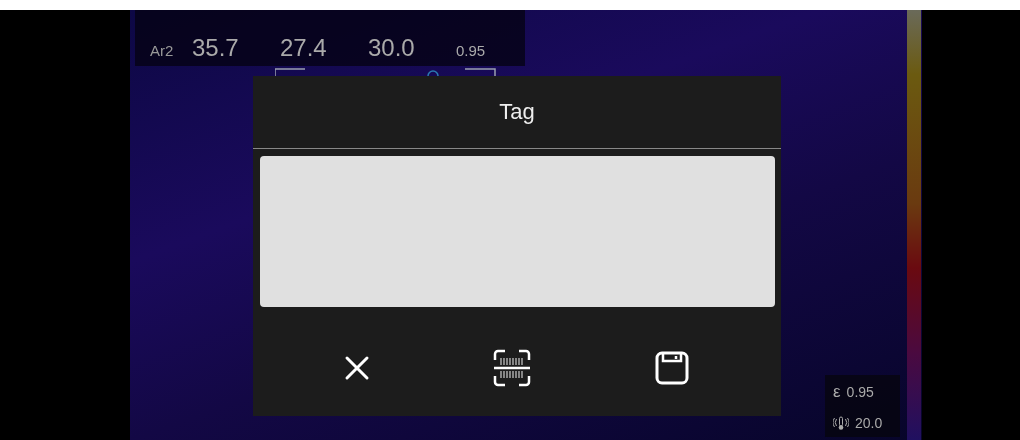 Image resolution: width=1020 pixels, height=440 pixels. Describe the element at coordinates (304, 48) in the screenshot. I see `min-temperature: 27.4` at that location.